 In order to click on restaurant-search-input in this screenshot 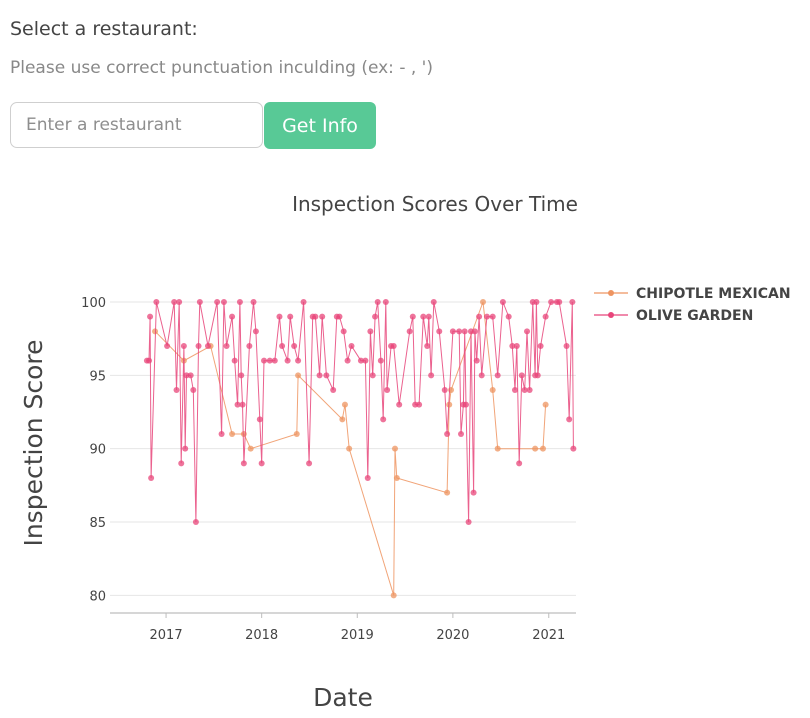, I will do `click(136, 125)`.